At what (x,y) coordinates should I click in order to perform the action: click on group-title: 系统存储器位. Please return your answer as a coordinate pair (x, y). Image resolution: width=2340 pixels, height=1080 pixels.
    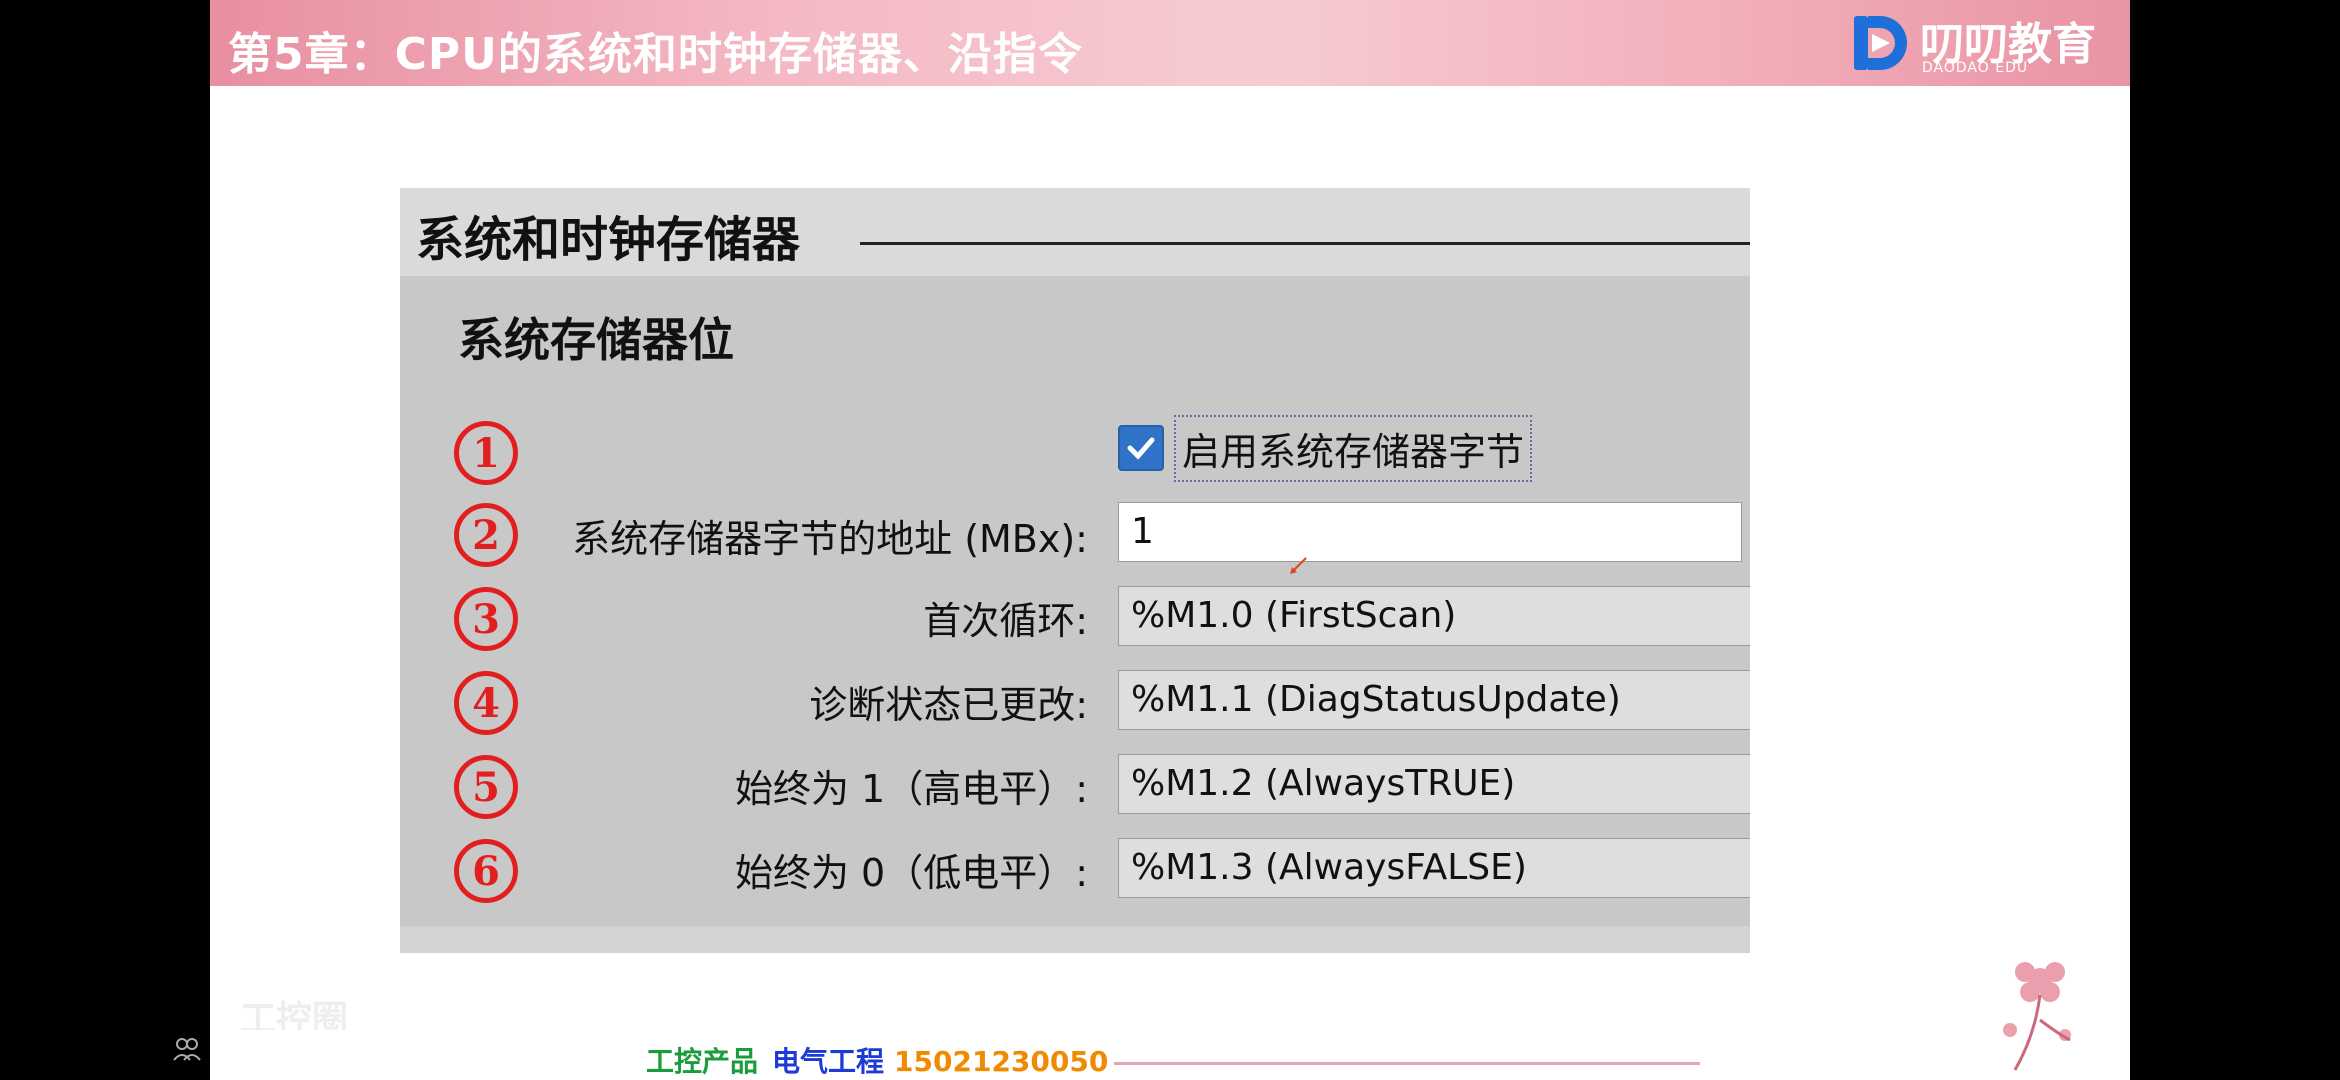
    Looking at the image, I should click on (596, 340).